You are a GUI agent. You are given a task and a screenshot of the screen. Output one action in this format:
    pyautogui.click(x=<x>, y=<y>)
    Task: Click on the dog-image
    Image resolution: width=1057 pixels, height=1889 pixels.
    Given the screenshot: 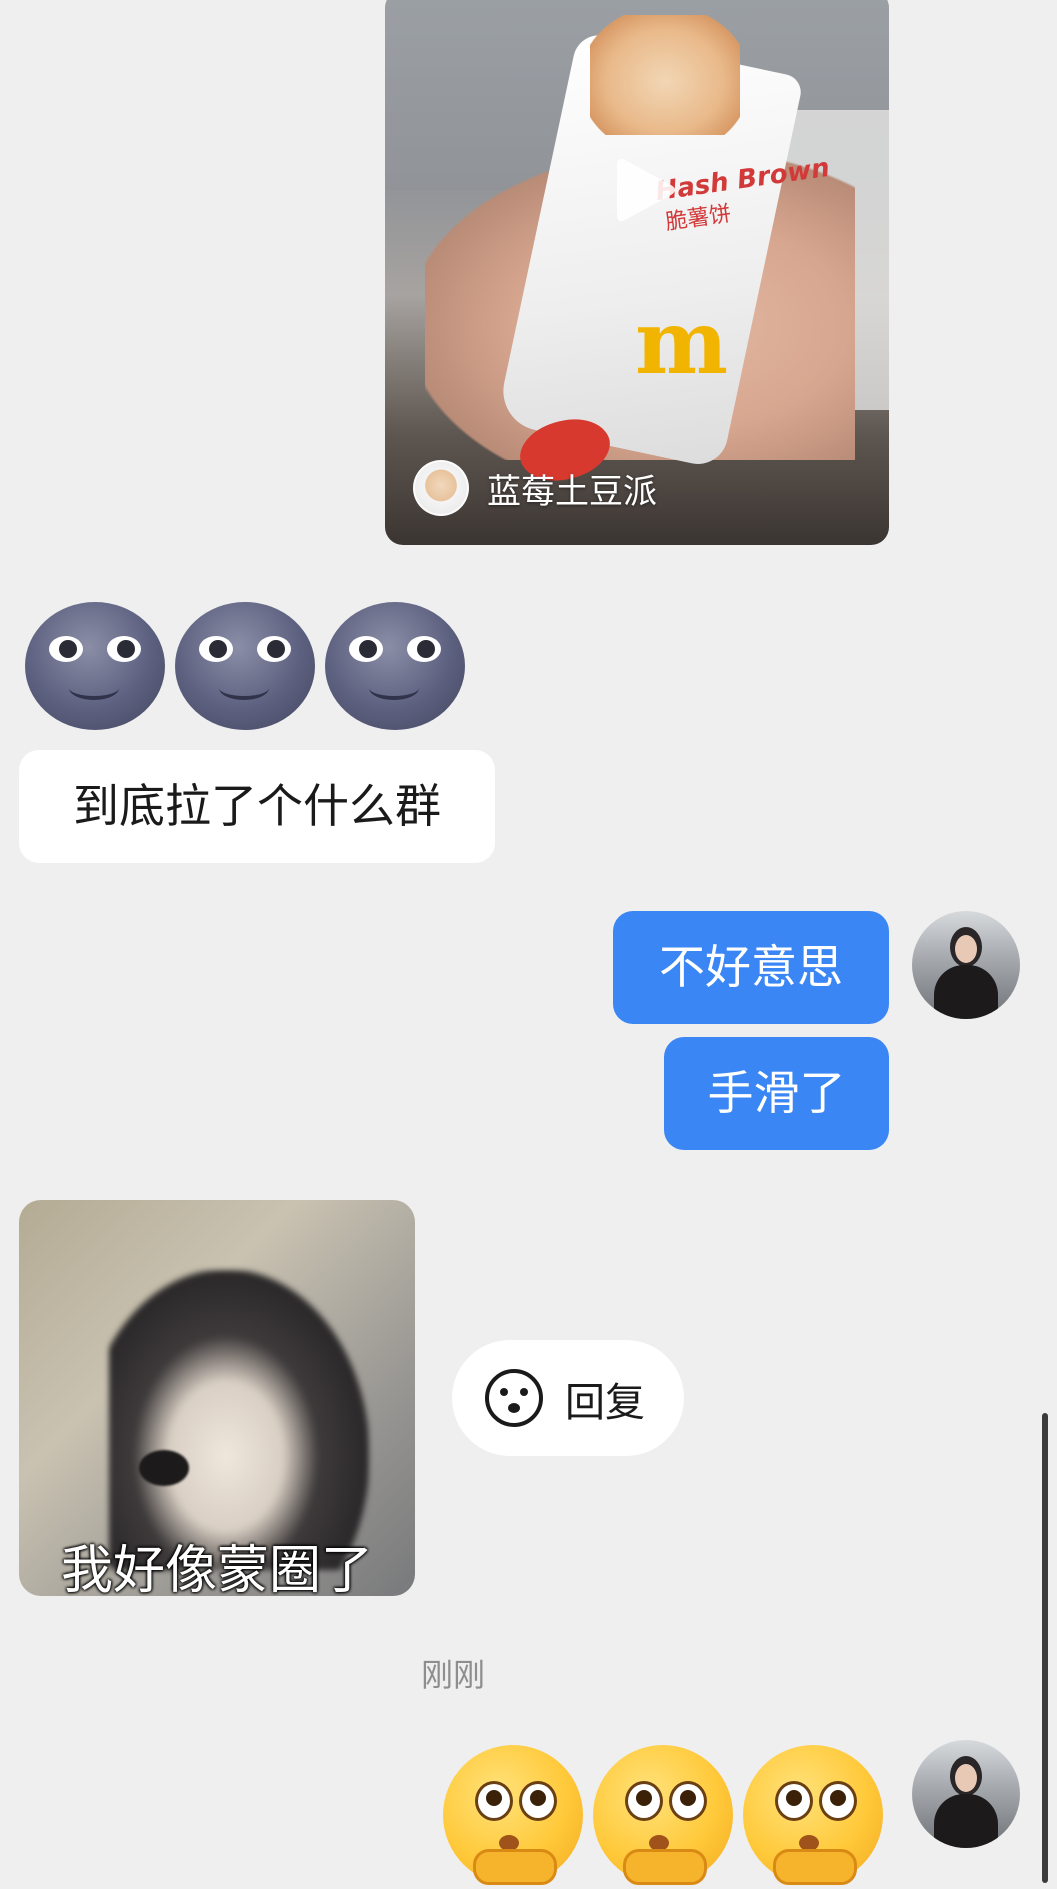 What is the action you would take?
    pyautogui.click(x=239, y=1420)
    